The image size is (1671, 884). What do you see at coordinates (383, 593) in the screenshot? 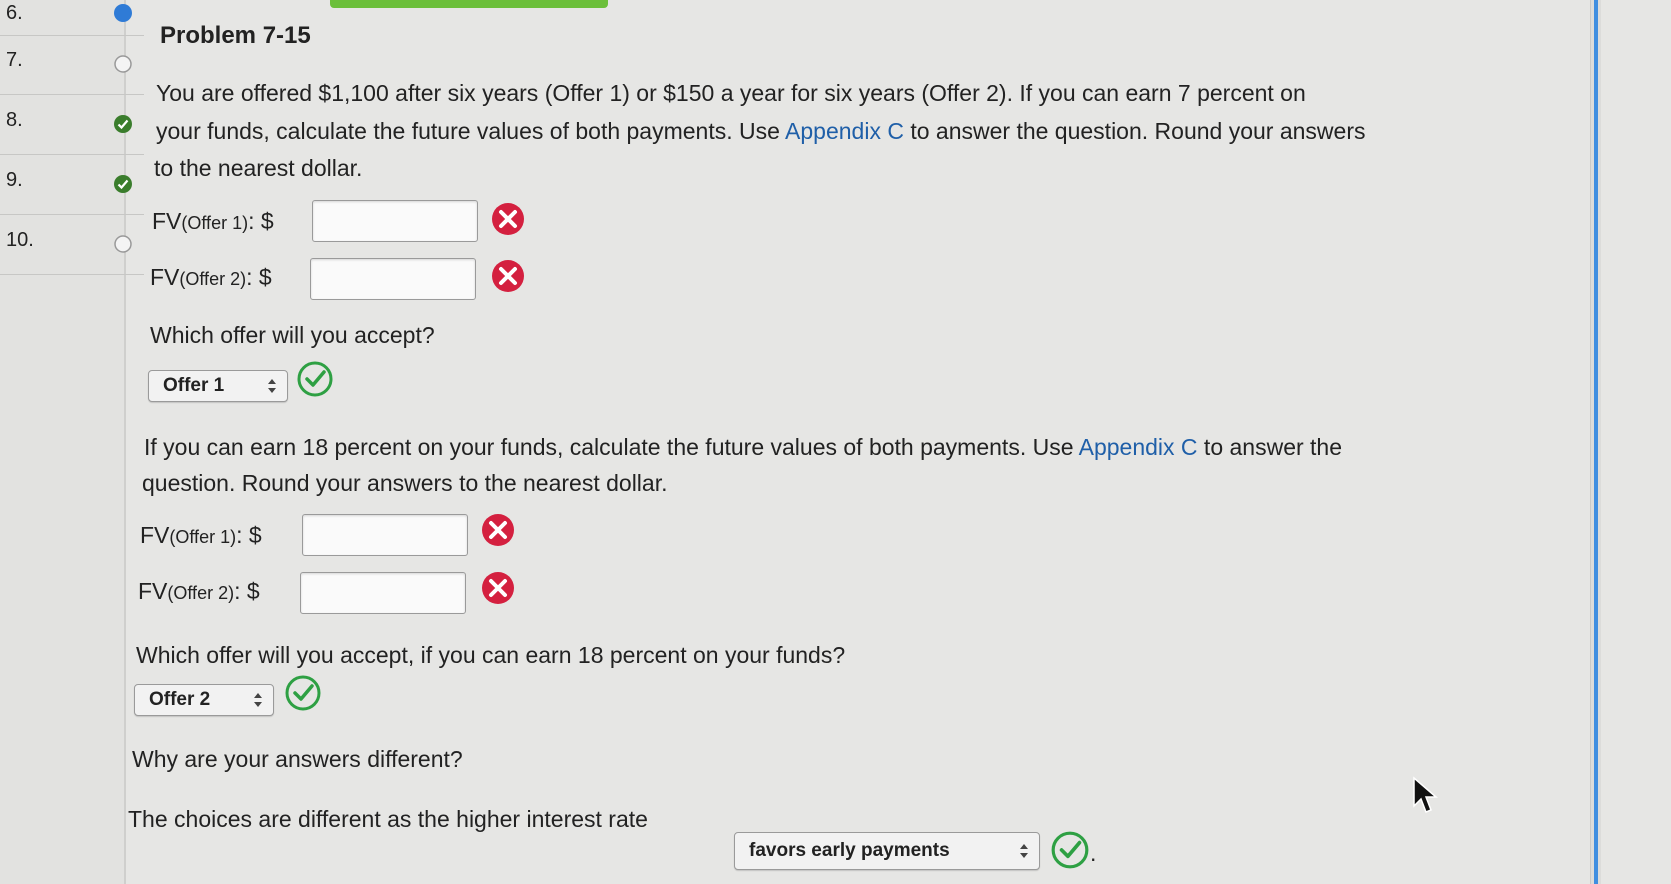
I see `fv-offer2-input-18pct` at bounding box center [383, 593].